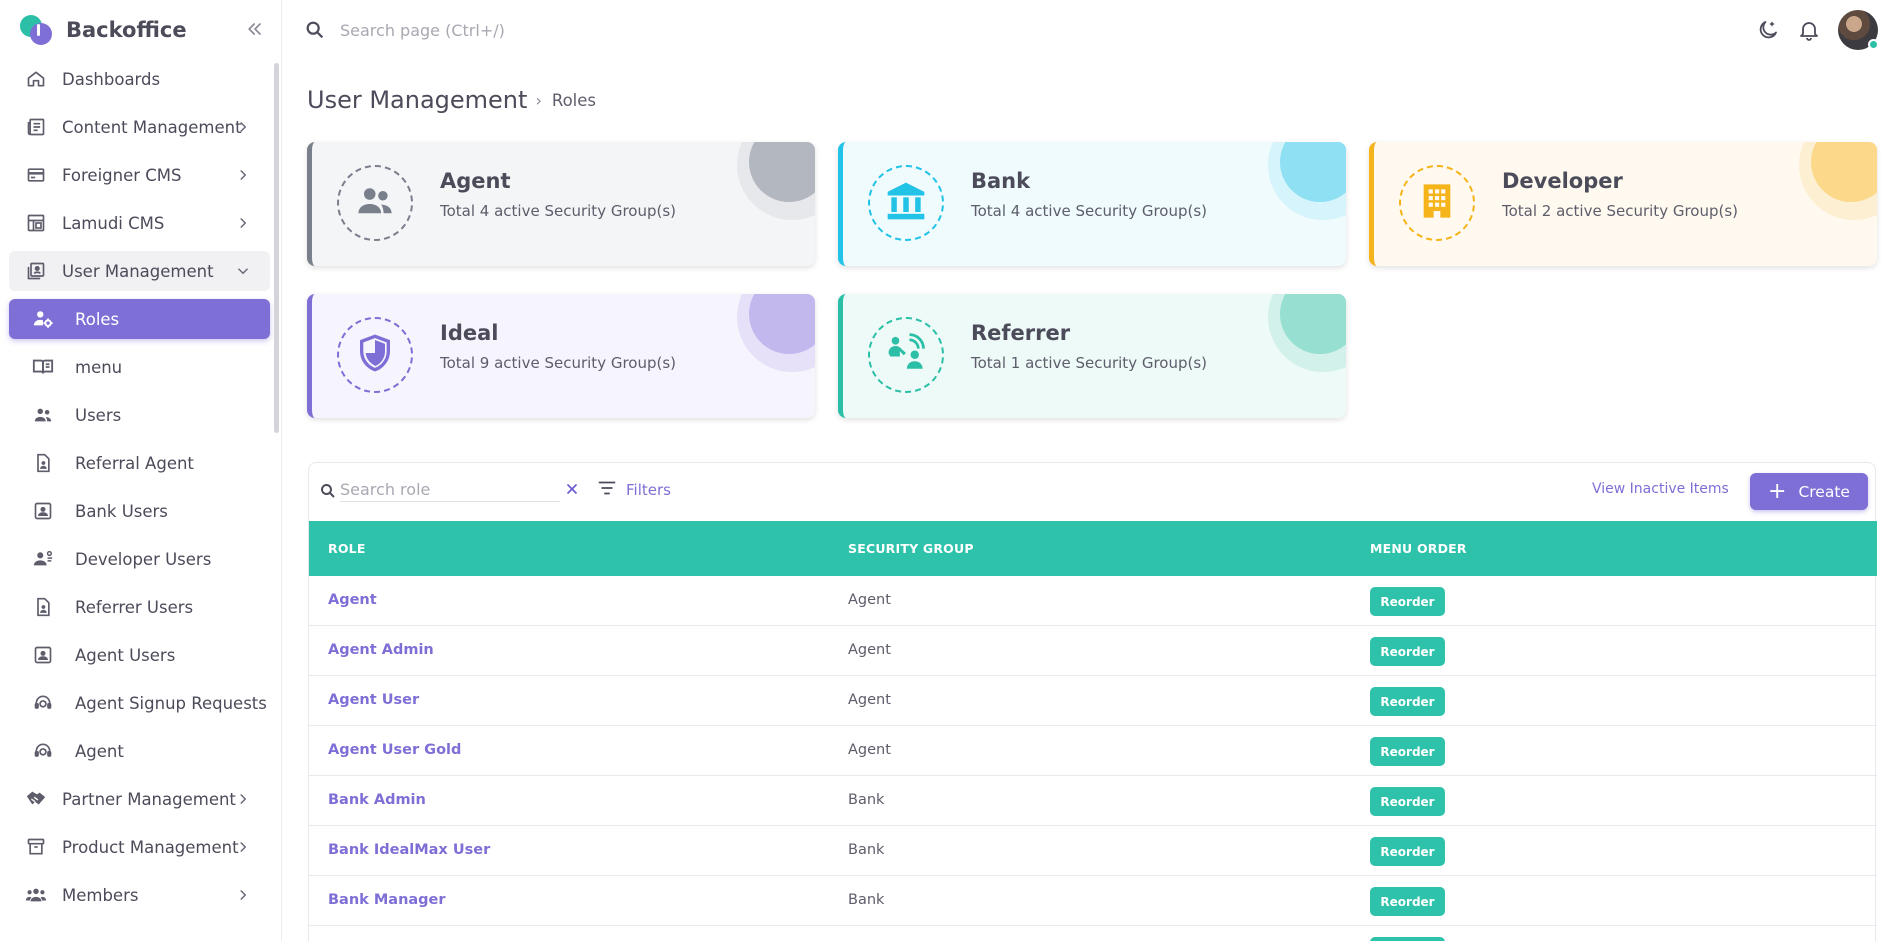 The image size is (1895, 941). I want to click on role-link: Agent, so click(352, 600).